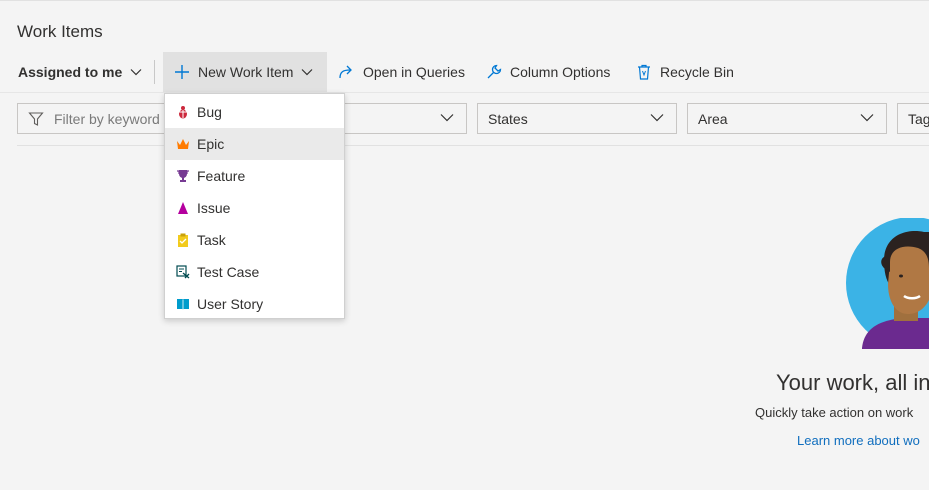 The image size is (929, 490). I want to click on menu-item-label: Feature, so click(221, 176).